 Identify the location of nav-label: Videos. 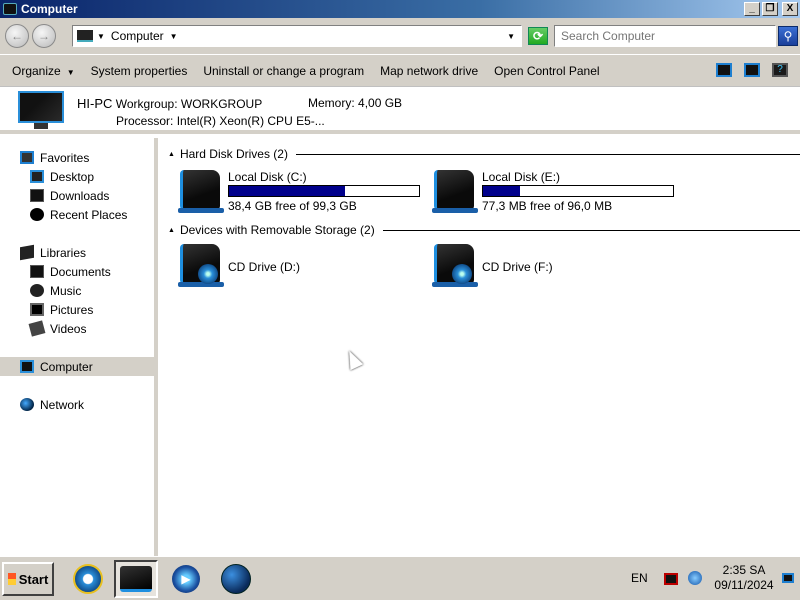
(68, 328).